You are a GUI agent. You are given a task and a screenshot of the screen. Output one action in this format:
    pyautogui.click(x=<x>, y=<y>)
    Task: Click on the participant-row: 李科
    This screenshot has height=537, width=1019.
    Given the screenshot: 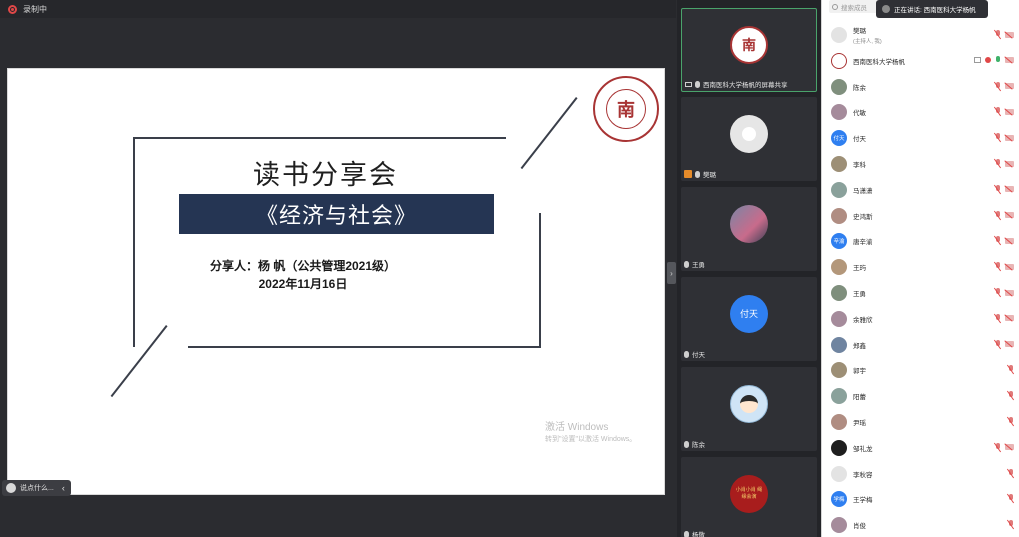 What is the action you would take?
    pyautogui.click(x=920, y=164)
    